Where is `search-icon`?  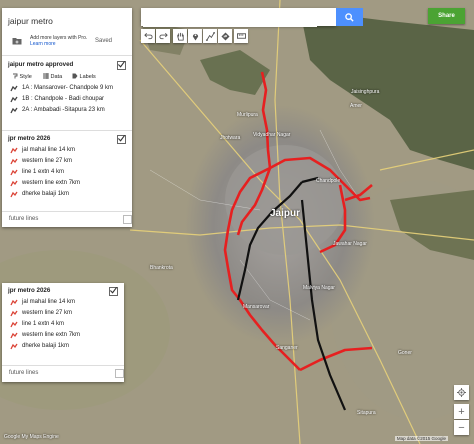
search-icon is located at coordinates (349, 17).